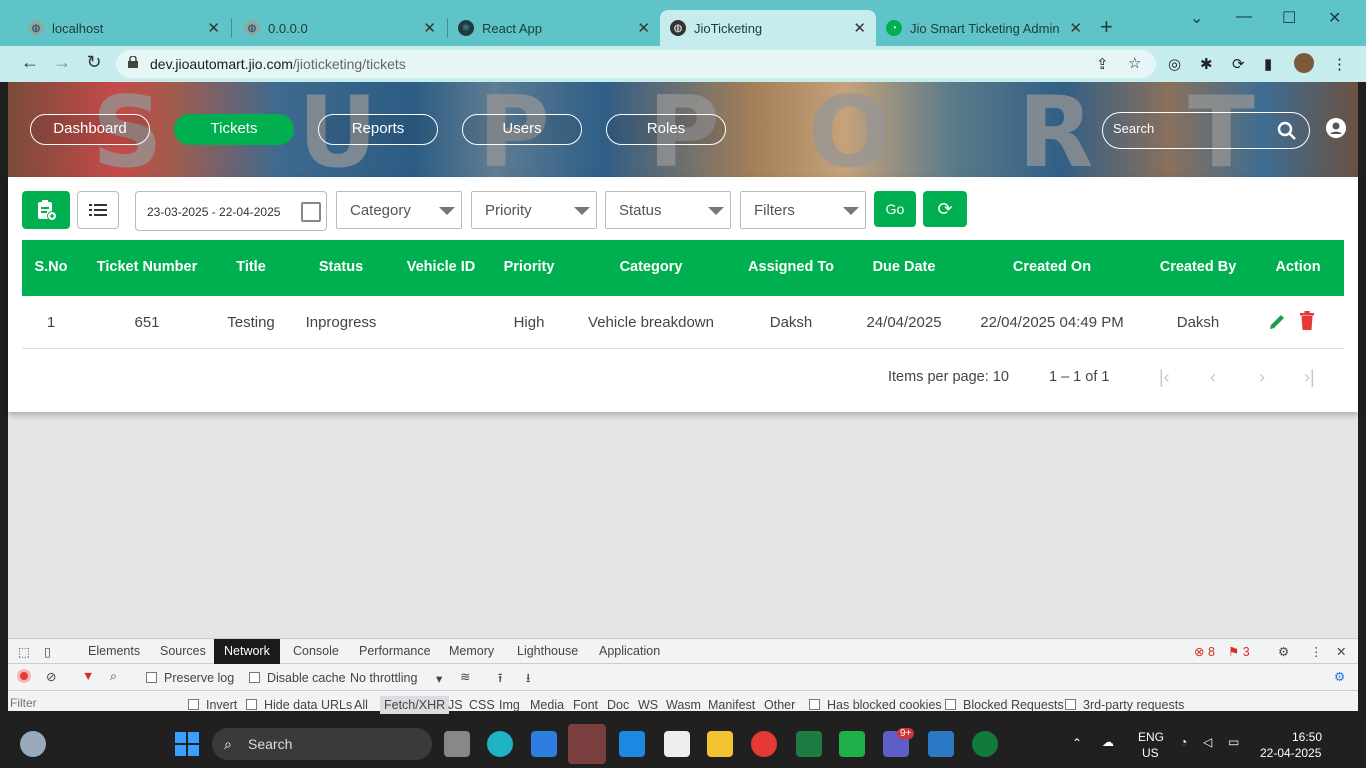  What do you see at coordinates (547, 651) in the screenshot?
I see `devtools-tab-lighthouse: Lighthouse` at bounding box center [547, 651].